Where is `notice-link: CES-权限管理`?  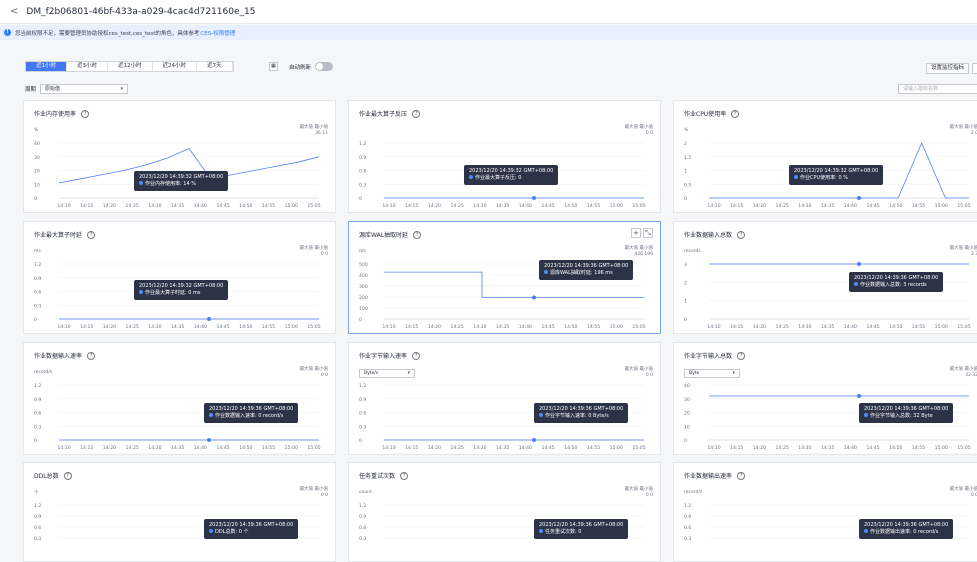 notice-link: CES-权限管理 is located at coordinates (217, 33).